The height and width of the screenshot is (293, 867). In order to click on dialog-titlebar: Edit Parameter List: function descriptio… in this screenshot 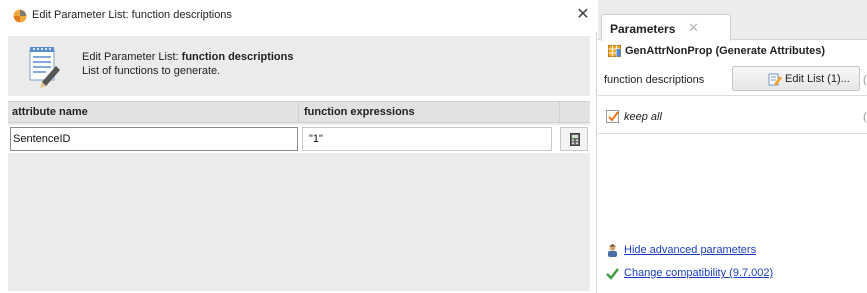, I will do `click(298, 16)`.